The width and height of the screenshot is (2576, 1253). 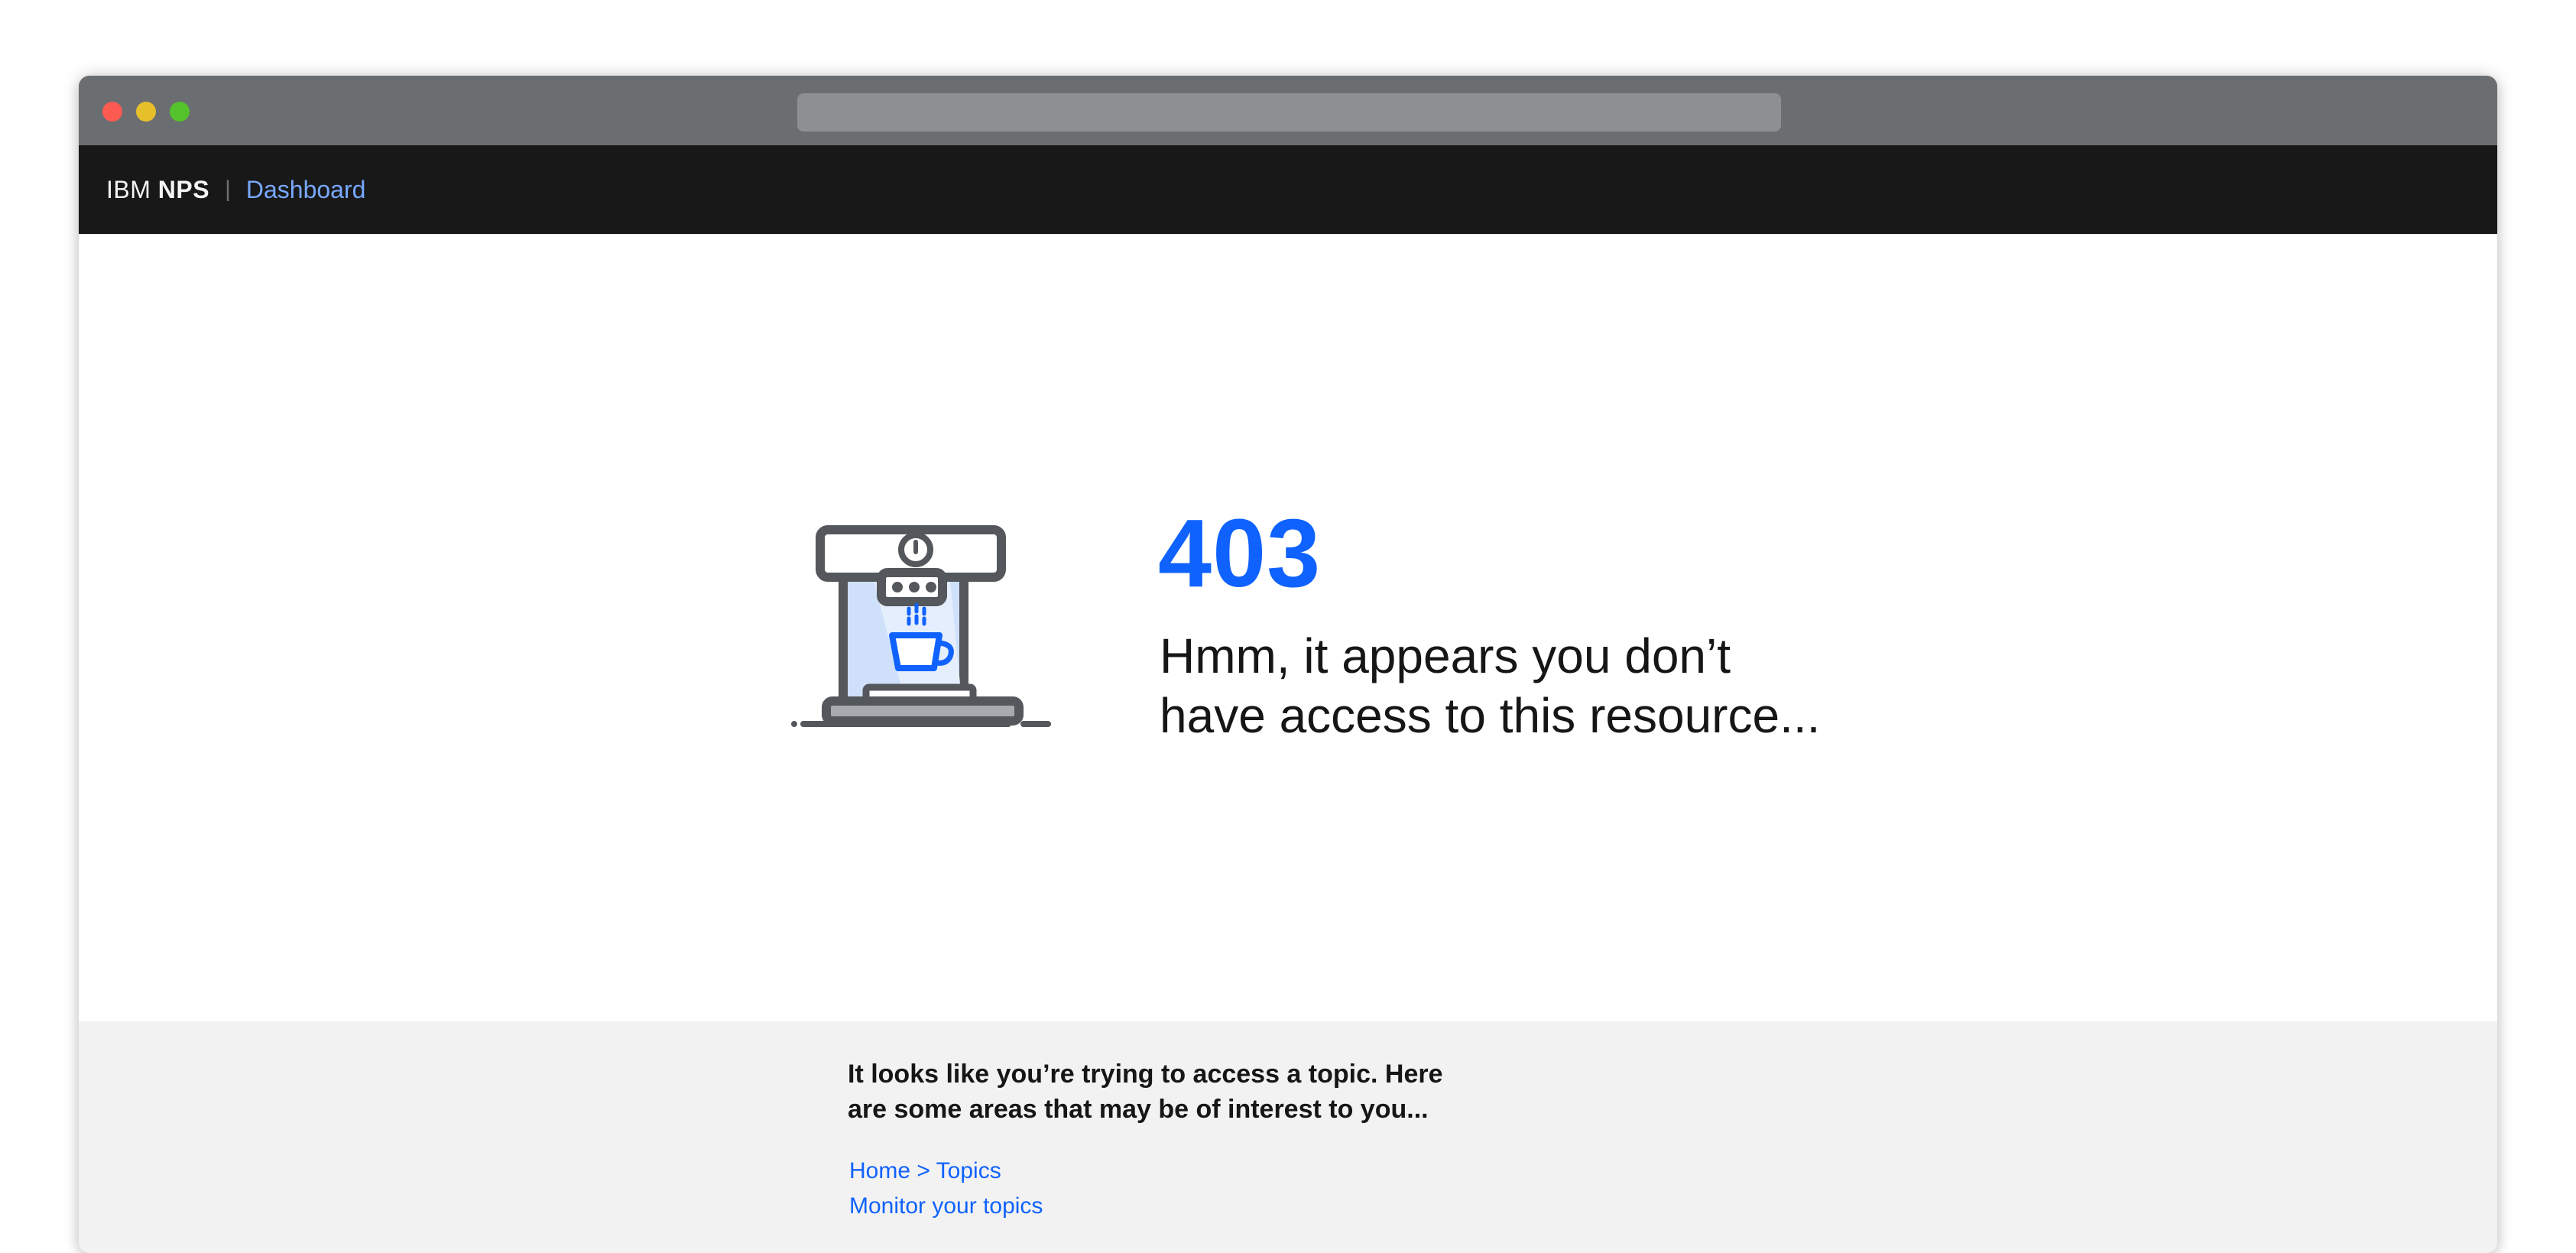 What do you see at coordinates (128, 189) in the screenshot?
I see `brand-prefix: IBM` at bounding box center [128, 189].